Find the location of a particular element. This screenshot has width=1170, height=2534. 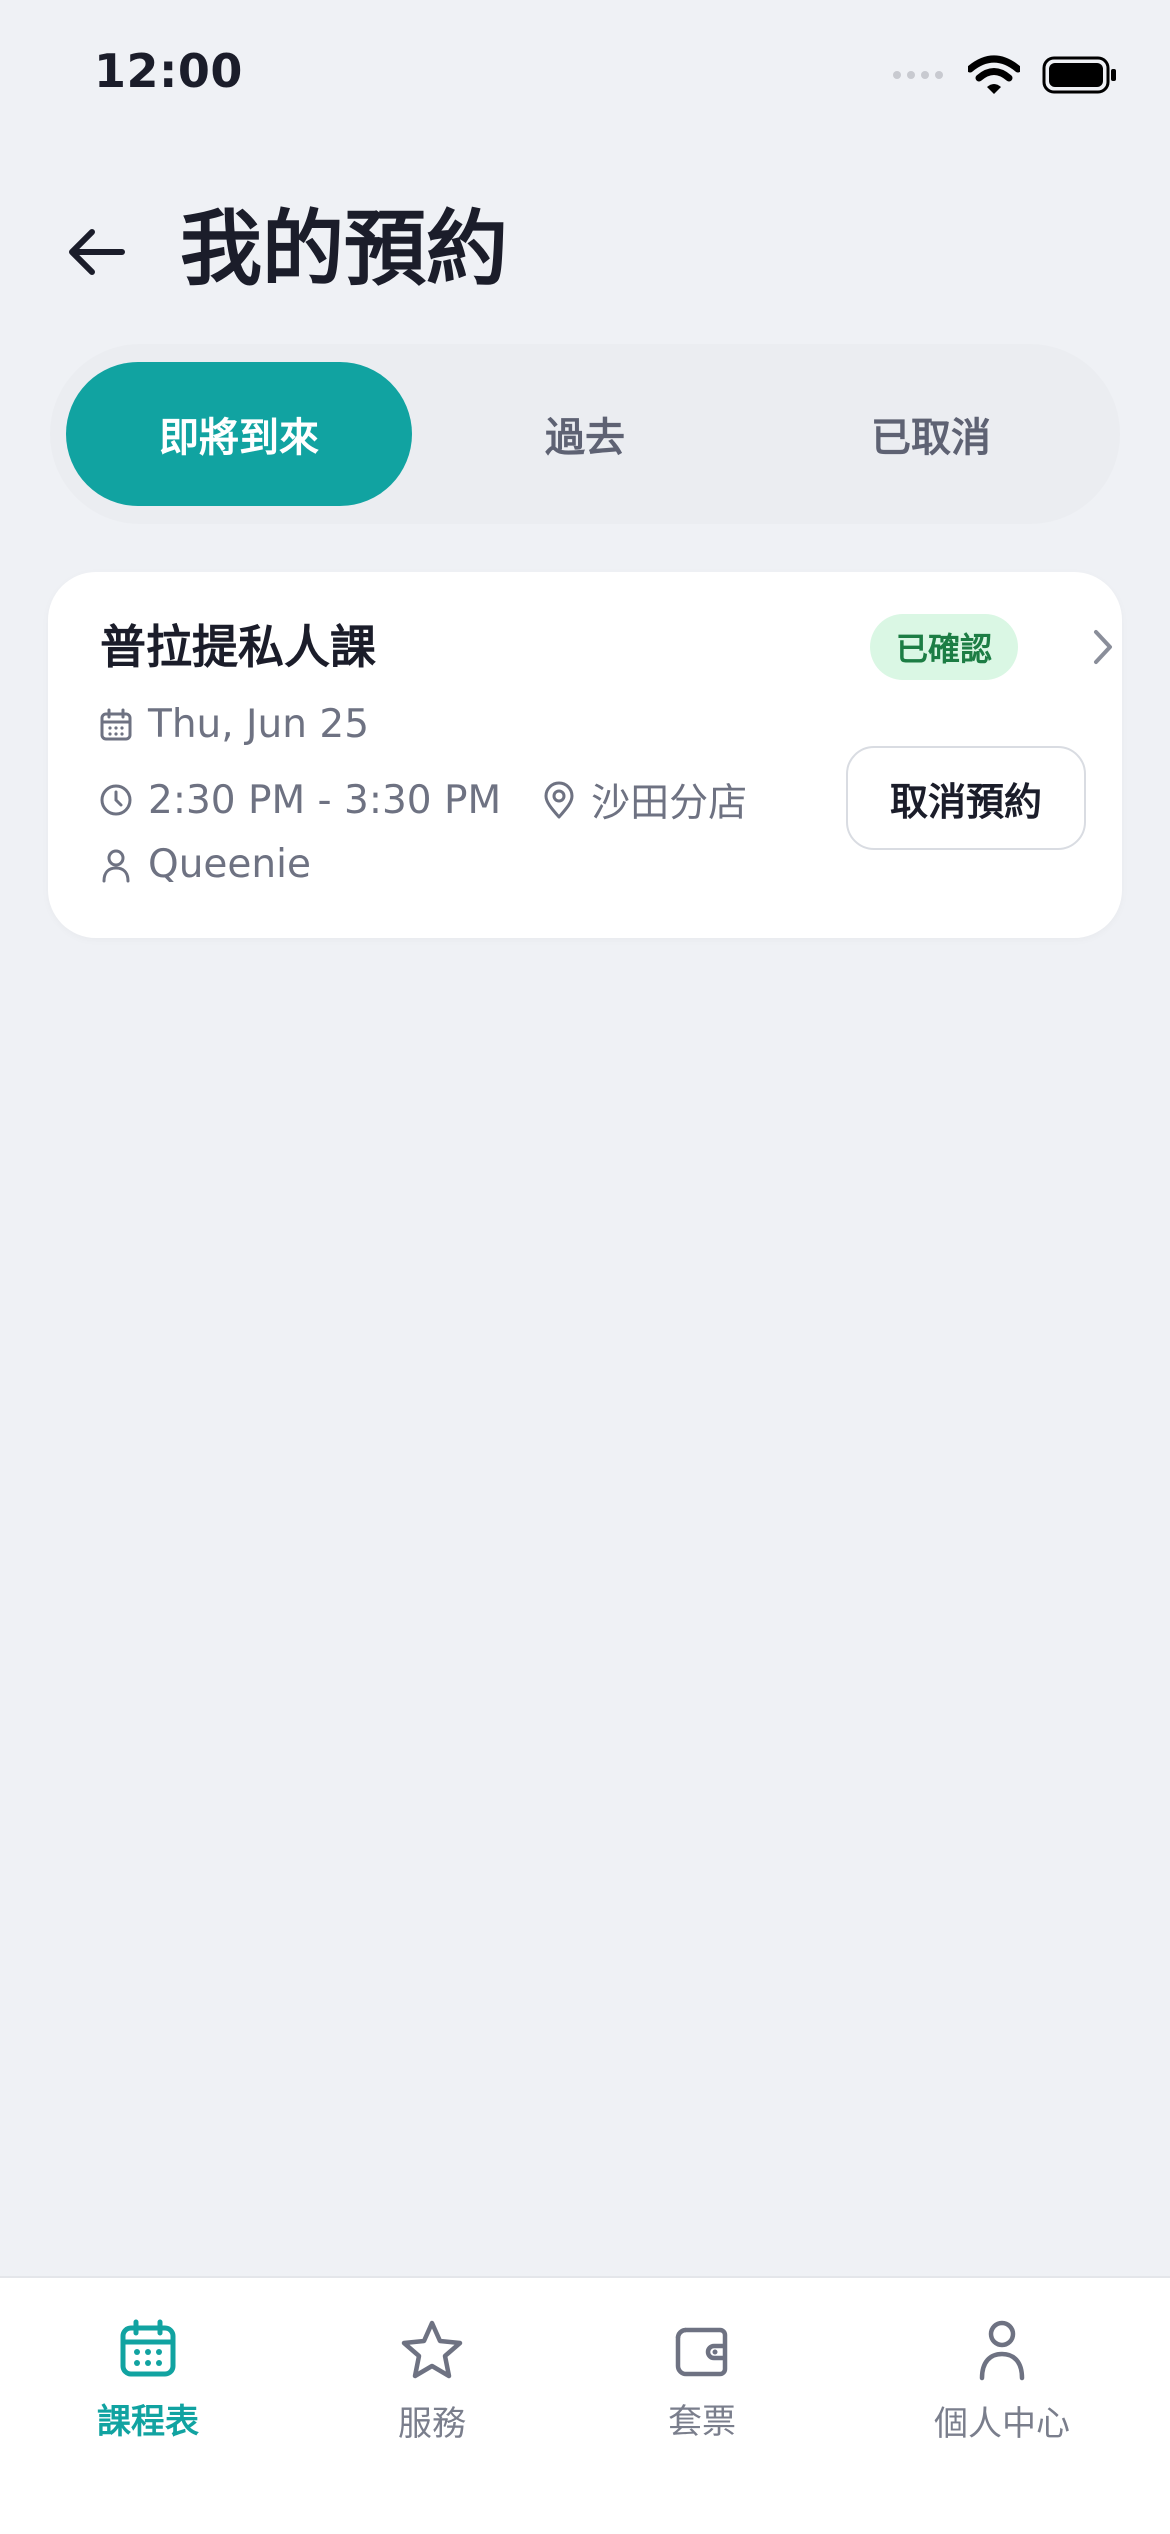

booking-time-row: 2:30 PM - 3:30 PM 沙田分店 is located at coordinates (422, 800).